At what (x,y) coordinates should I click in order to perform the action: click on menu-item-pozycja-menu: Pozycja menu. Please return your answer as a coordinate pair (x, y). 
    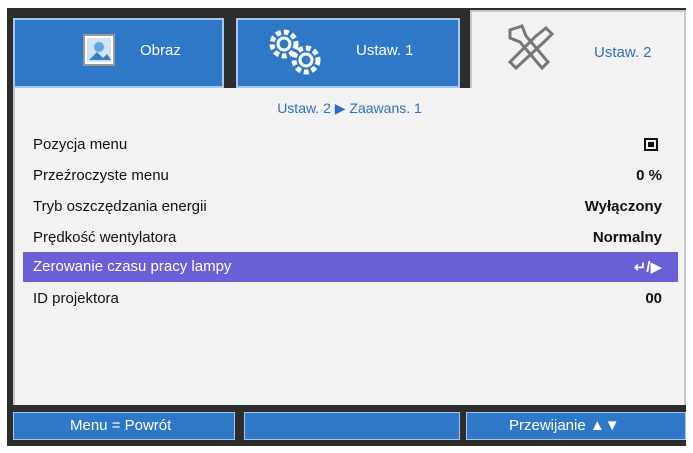
    Looking at the image, I should click on (350, 145).